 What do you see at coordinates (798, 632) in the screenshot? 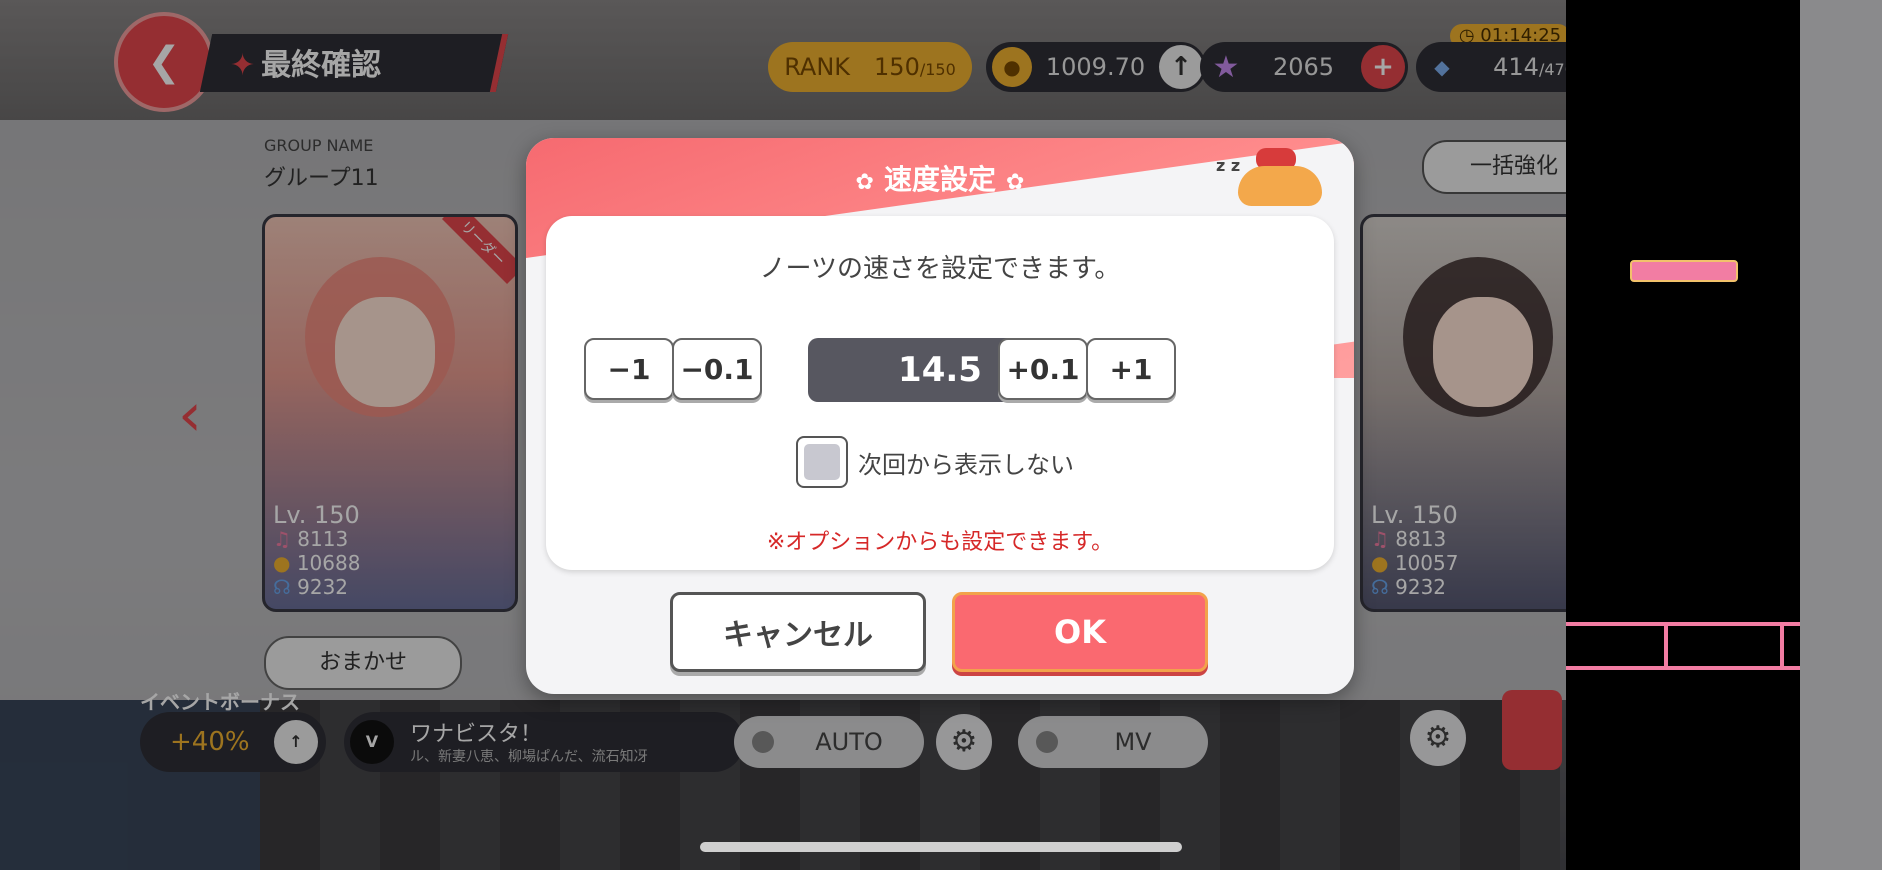
I see `cancel-button: キャンセル` at bounding box center [798, 632].